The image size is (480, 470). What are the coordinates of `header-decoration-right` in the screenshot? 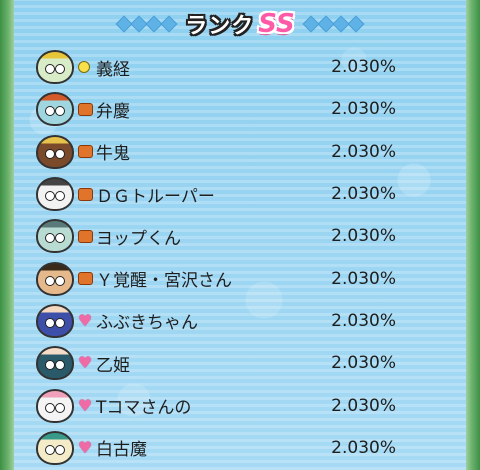 It's located at (333, 24).